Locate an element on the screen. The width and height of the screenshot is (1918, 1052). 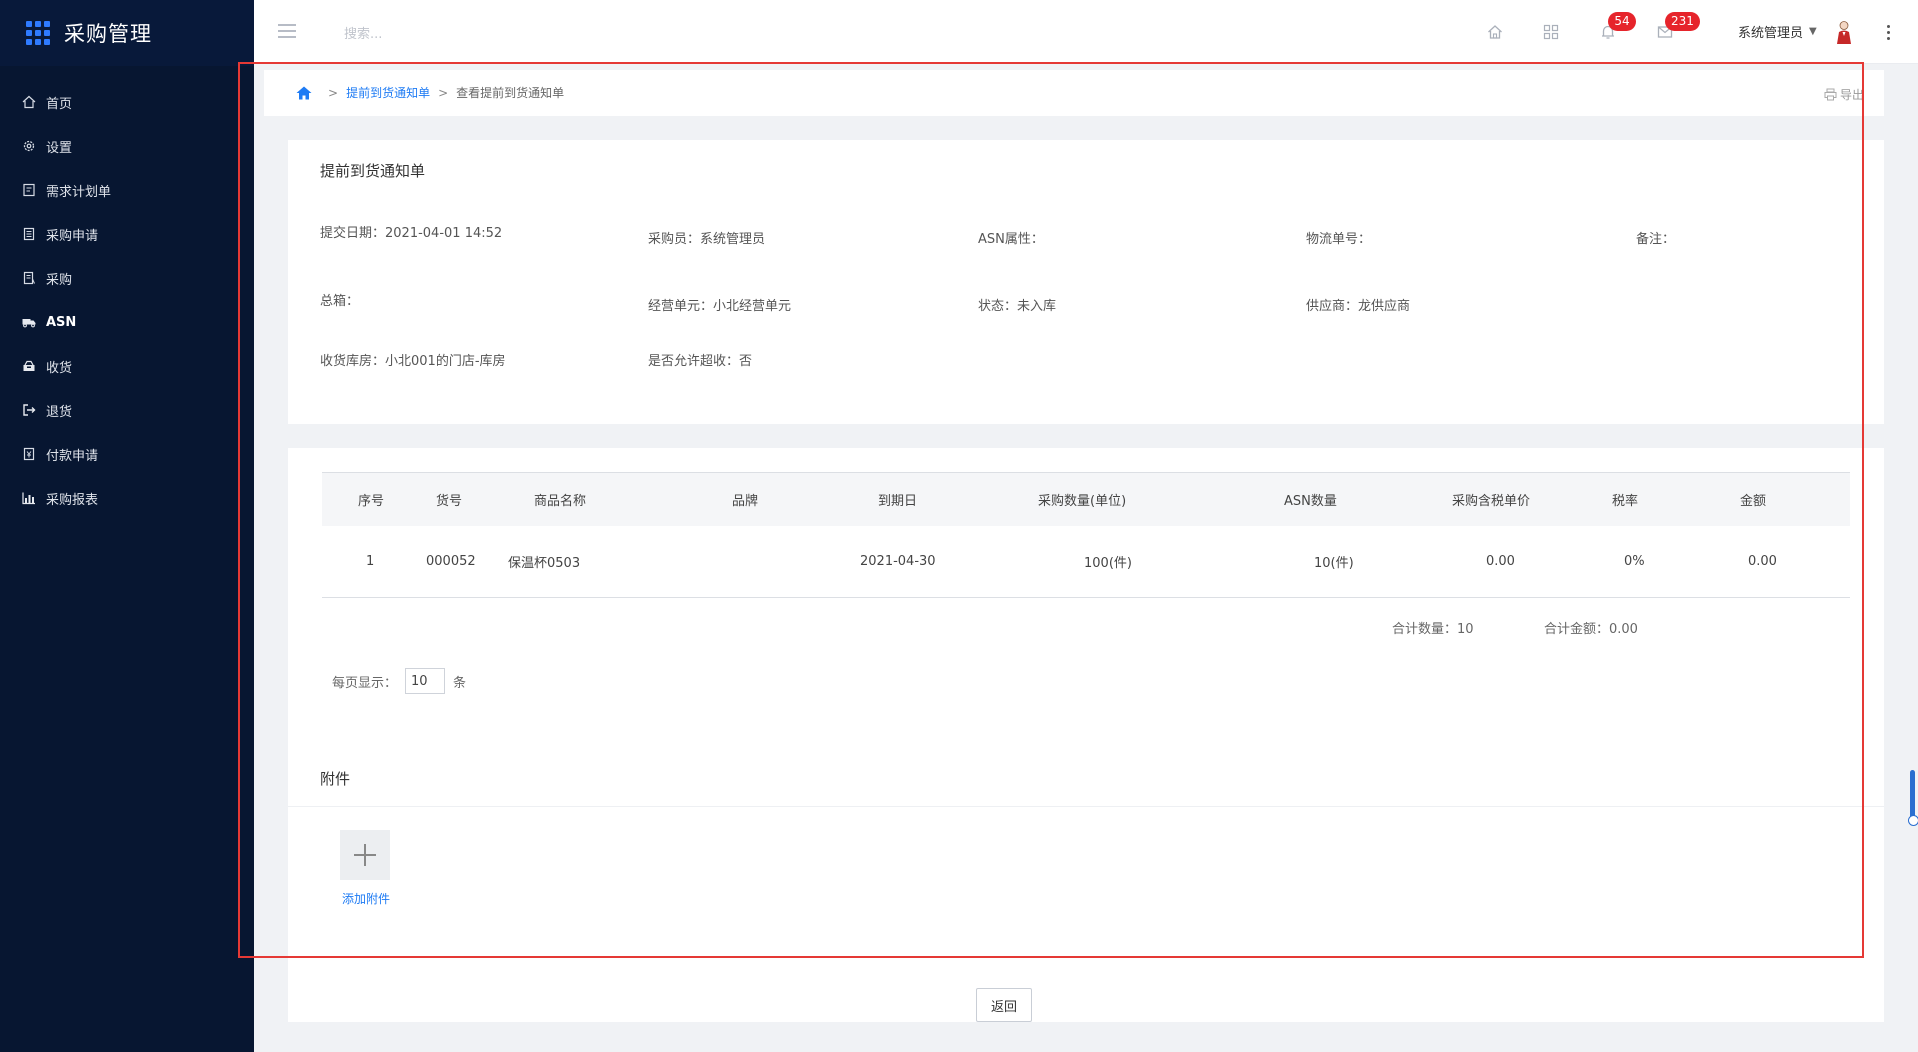
detail-title: 提前到货通知单 is located at coordinates (373, 171).